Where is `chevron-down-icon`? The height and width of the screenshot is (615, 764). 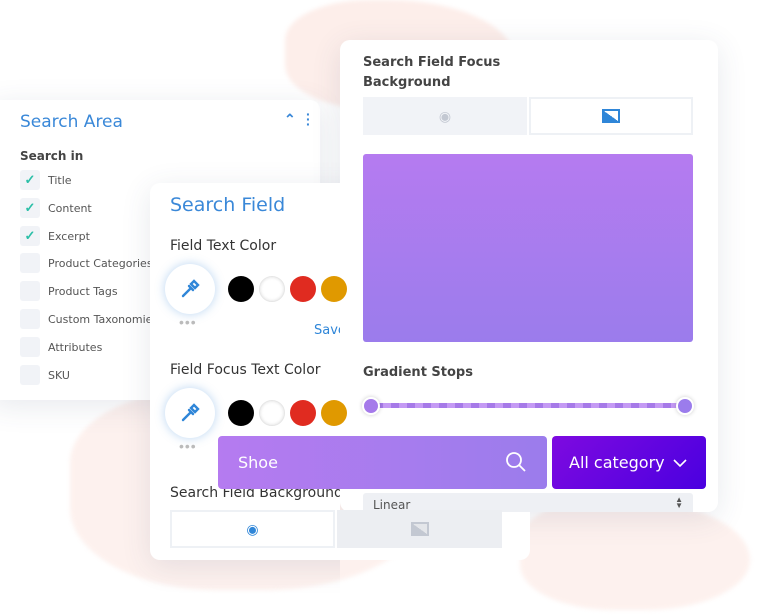 chevron-down-icon is located at coordinates (680, 463).